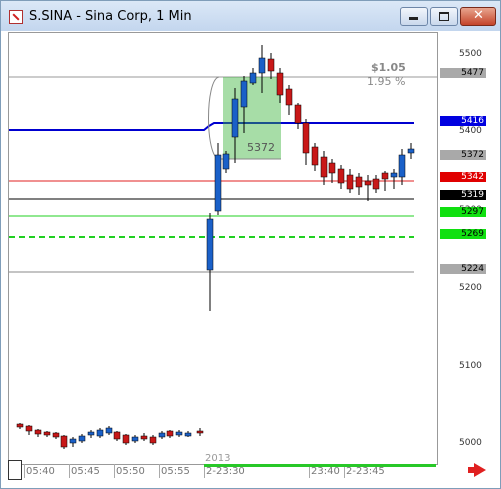 The height and width of the screenshot is (489, 501). I want to click on price-label-5319: 5319, so click(463, 195).